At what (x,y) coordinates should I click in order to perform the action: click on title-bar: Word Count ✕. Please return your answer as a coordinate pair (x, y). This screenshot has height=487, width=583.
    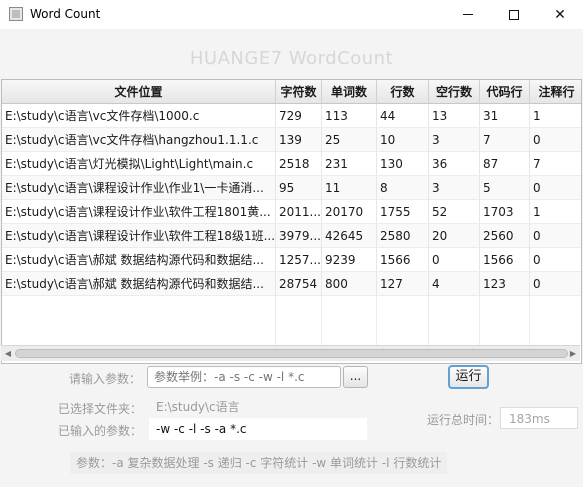
    Looking at the image, I should click on (291, 14).